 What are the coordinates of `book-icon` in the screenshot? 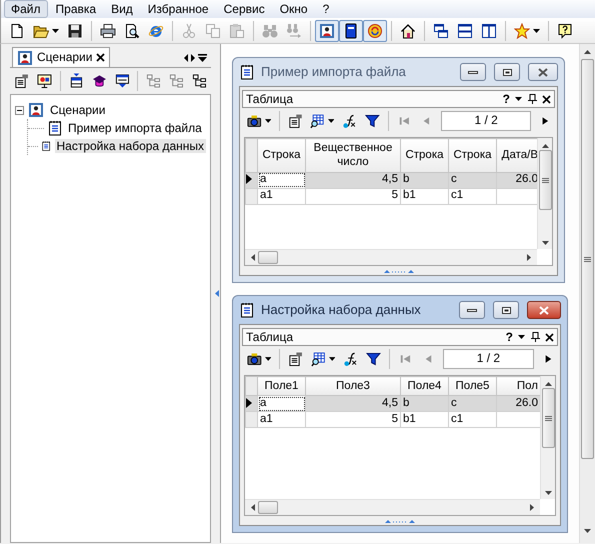 It's located at (351, 30).